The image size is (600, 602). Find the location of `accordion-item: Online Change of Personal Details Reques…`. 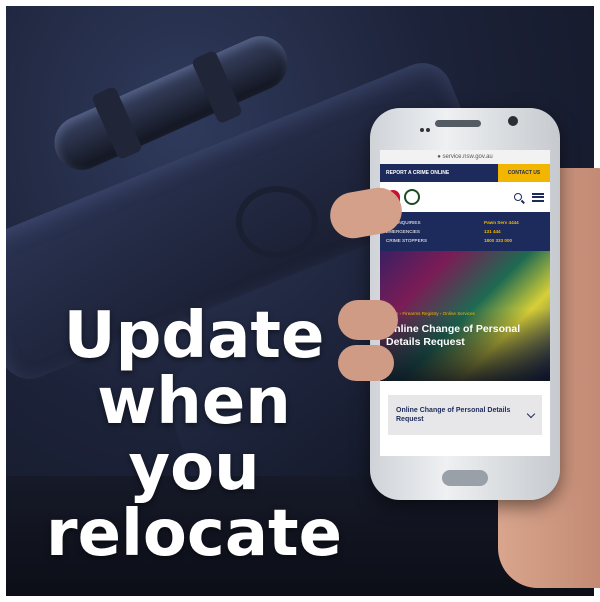

accordion-item: Online Change of Personal Details Reques… is located at coordinates (465, 415).